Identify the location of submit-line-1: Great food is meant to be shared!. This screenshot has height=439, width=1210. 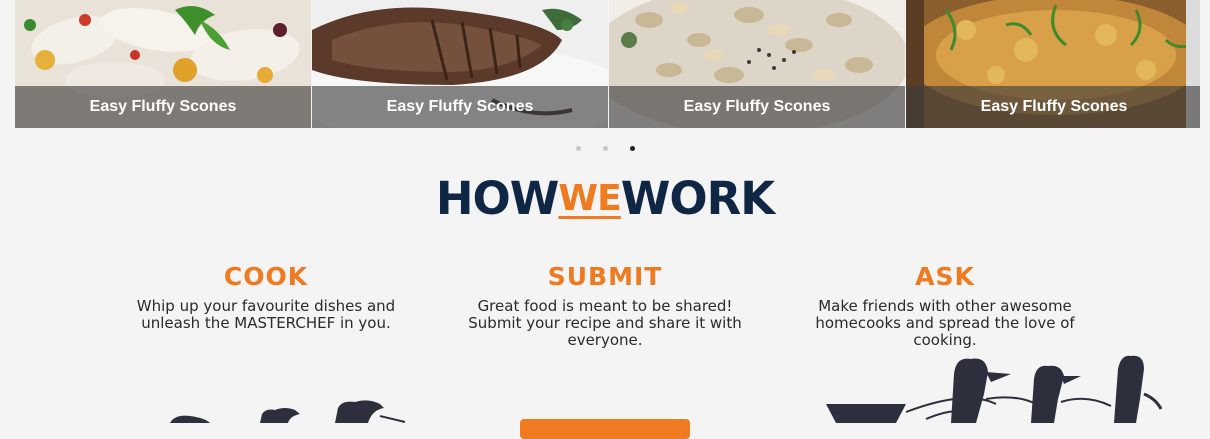
(605, 306).